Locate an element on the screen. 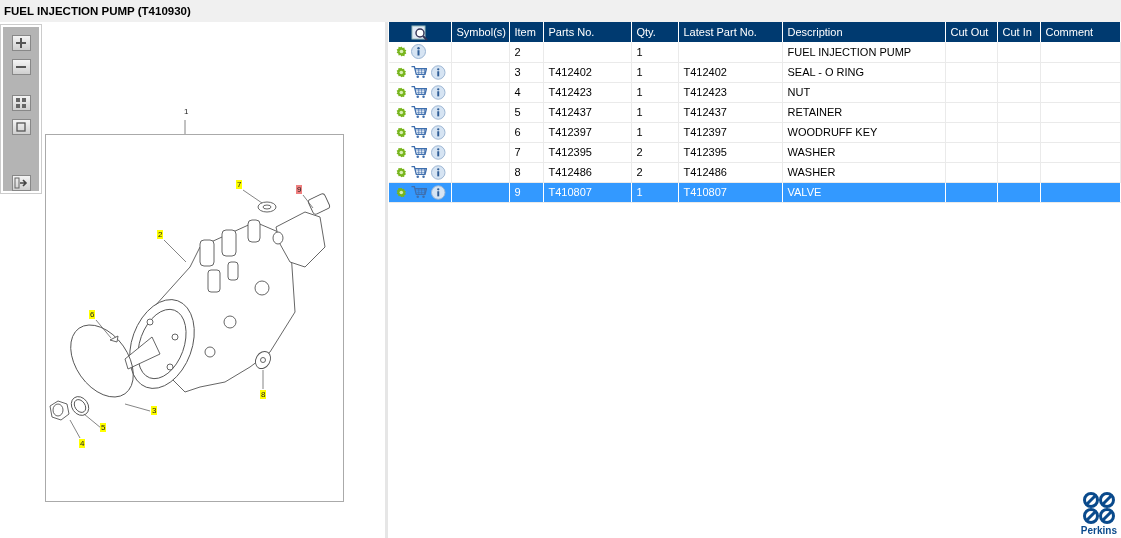 The image size is (1121, 538). table-row: 7 T412395 2 T412395 WASHER is located at coordinates (755, 152).